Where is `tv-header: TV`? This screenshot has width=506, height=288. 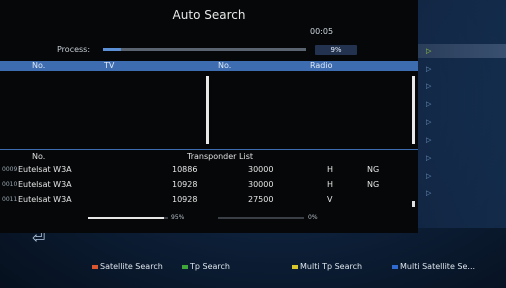
tv-header: TV is located at coordinates (109, 65).